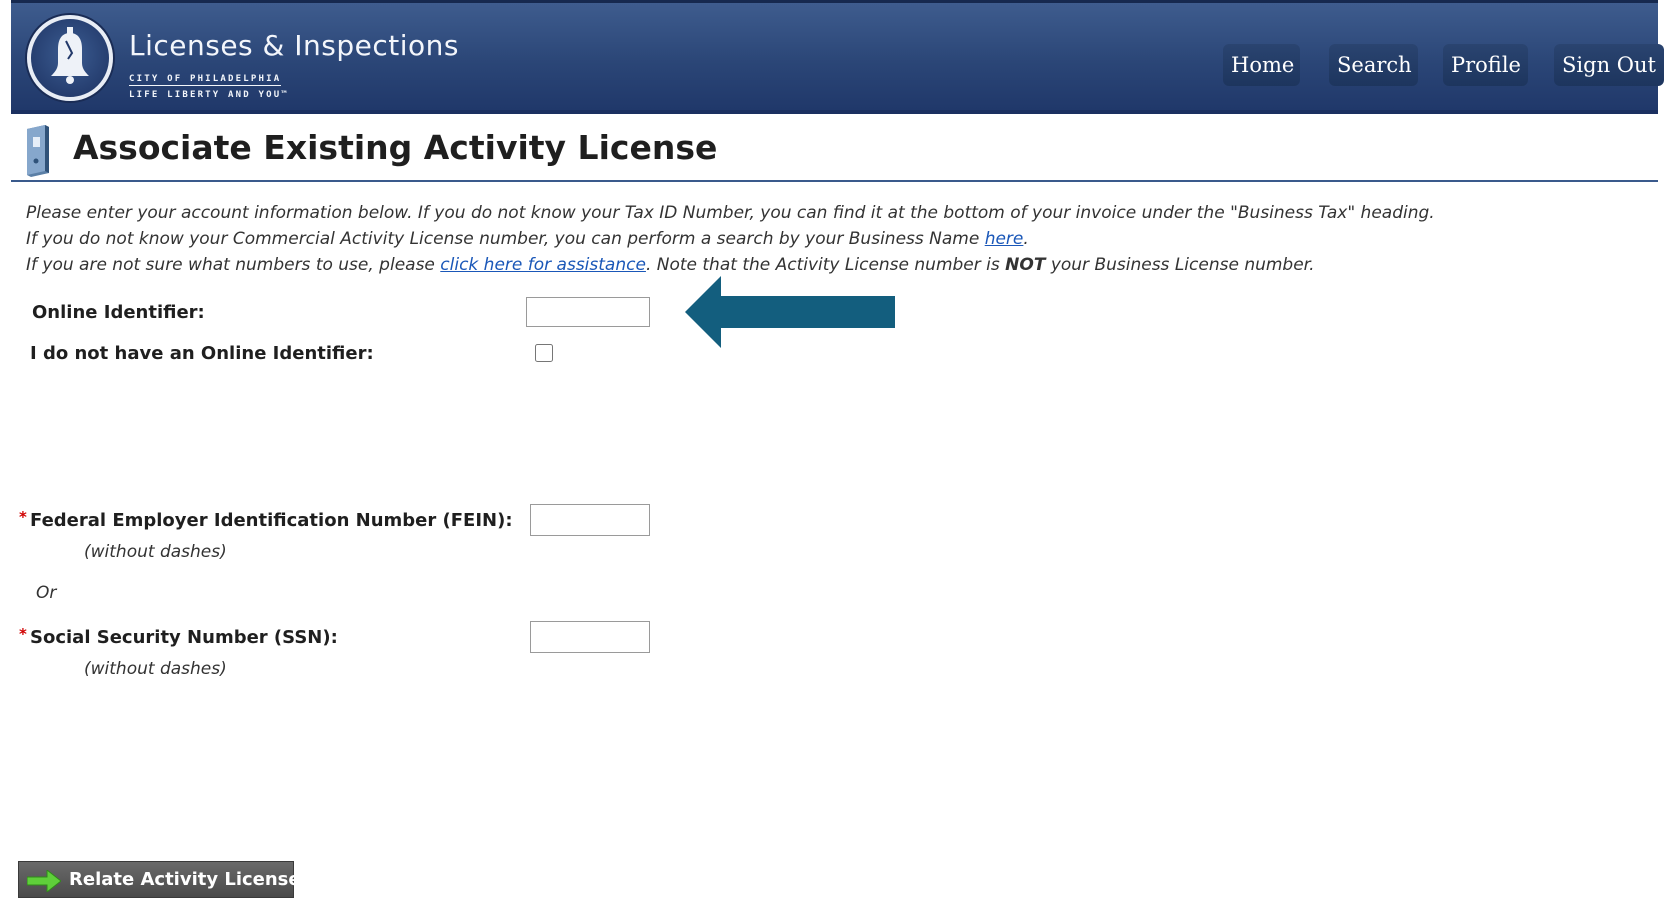 Image resolution: width=1670 pixels, height=898 pixels. What do you see at coordinates (1180, 265) in the screenshot?
I see `instruction-line-3-end: your Business License number.` at bounding box center [1180, 265].